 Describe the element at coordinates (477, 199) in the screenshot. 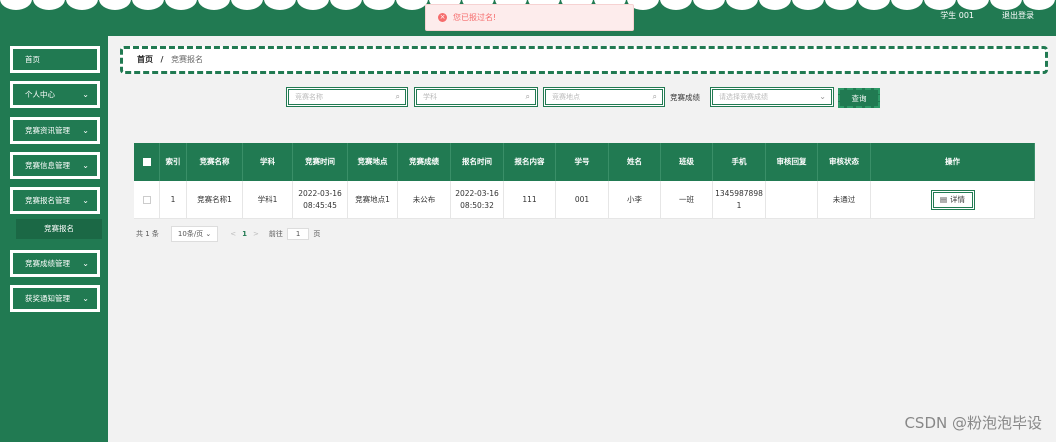

I see `cell-signup-time: 2022-03-16 08:50:32` at that location.